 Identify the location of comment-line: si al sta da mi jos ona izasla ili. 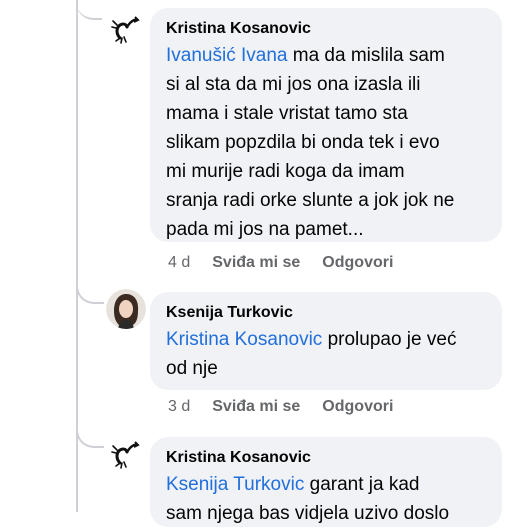
(293, 84).